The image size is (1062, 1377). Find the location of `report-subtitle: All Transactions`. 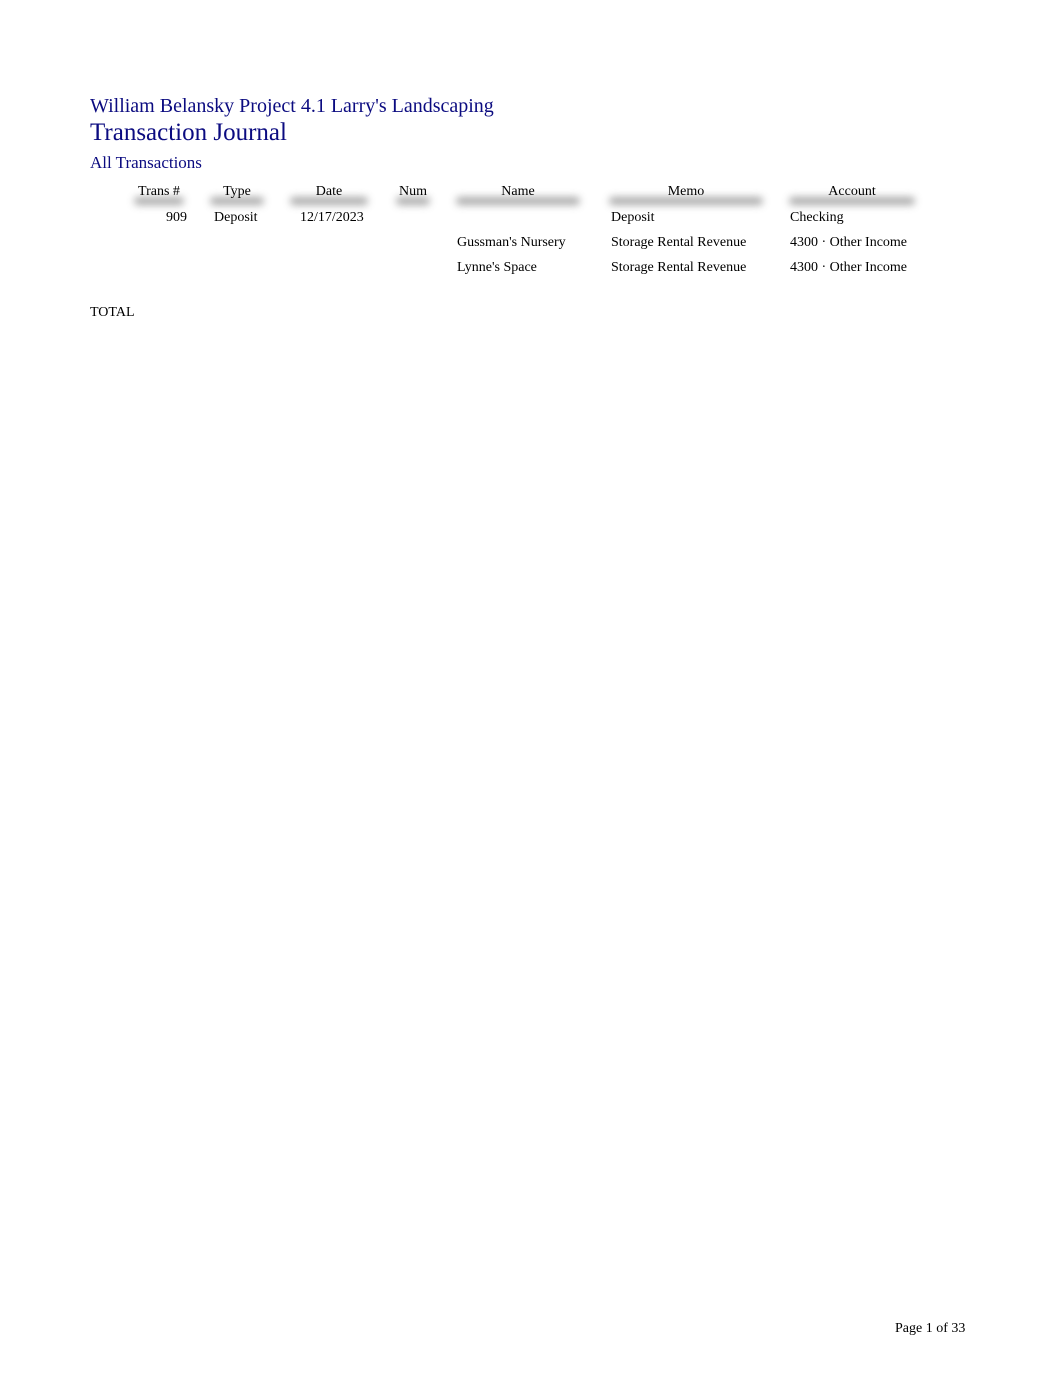

report-subtitle: All Transactions is located at coordinates (146, 162).